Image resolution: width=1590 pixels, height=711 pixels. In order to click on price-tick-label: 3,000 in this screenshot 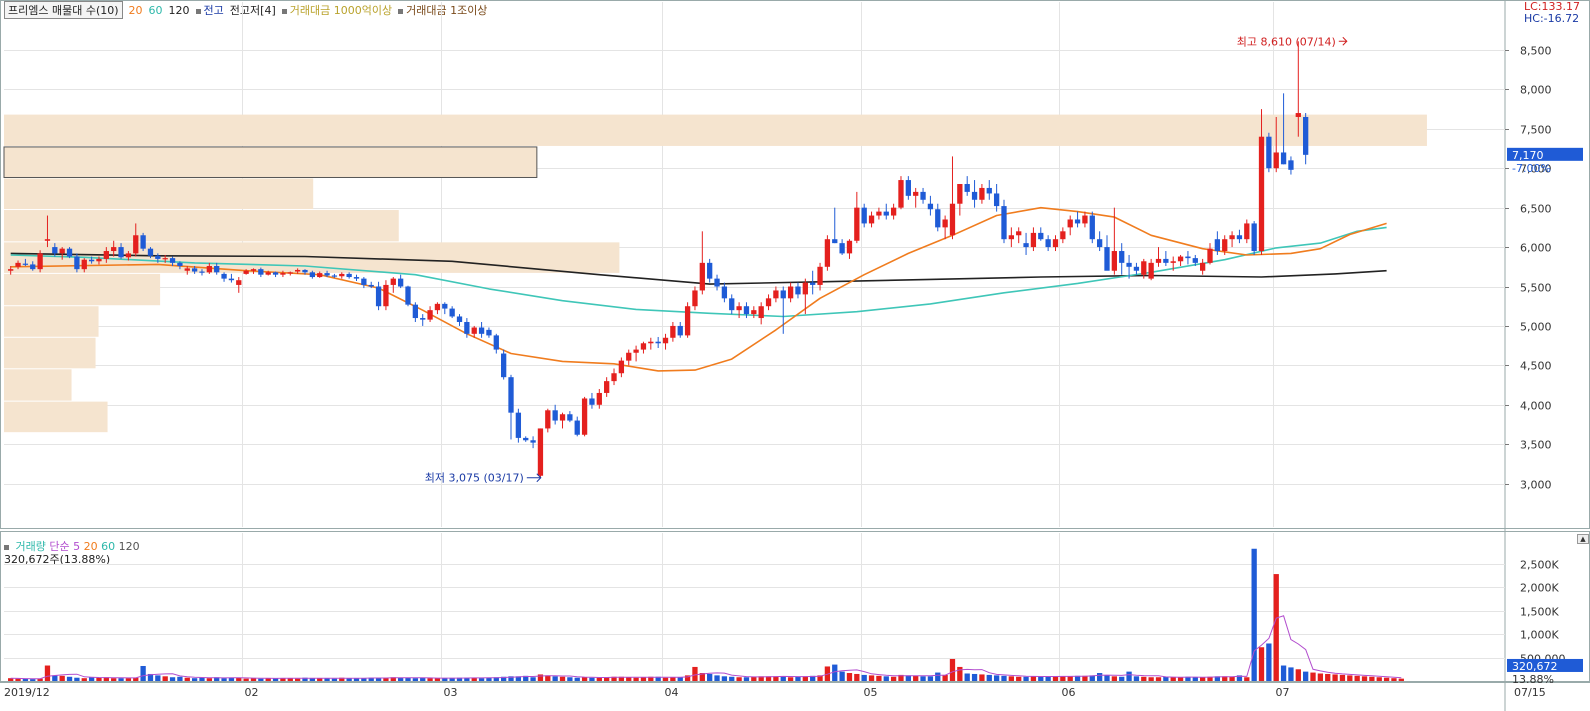, I will do `click(1536, 485)`.